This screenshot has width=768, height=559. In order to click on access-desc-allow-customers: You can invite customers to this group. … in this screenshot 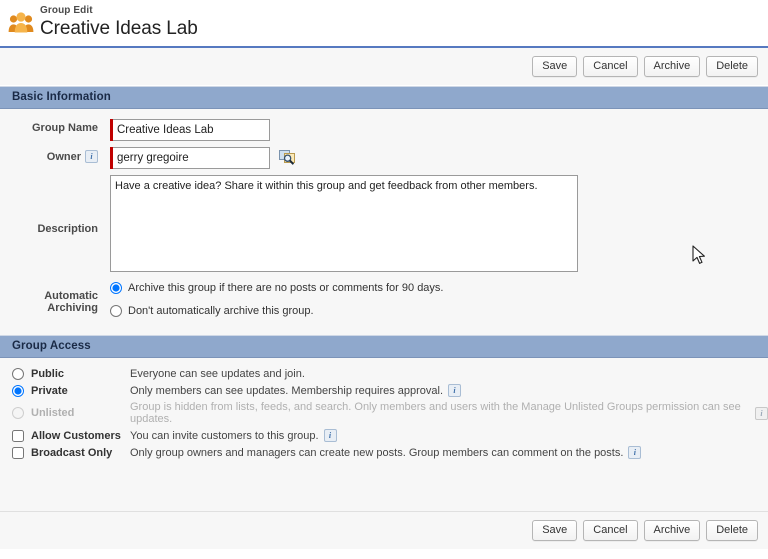, I will do `click(233, 436)`.